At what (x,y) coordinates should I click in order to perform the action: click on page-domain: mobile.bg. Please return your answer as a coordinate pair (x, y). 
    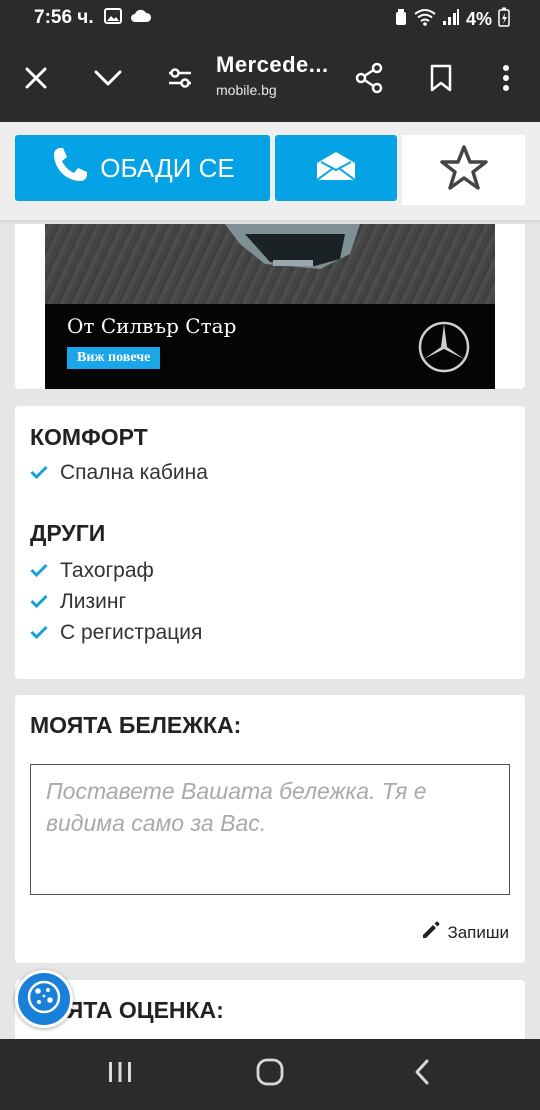
    Looking at the image, I should click on (246, 90).